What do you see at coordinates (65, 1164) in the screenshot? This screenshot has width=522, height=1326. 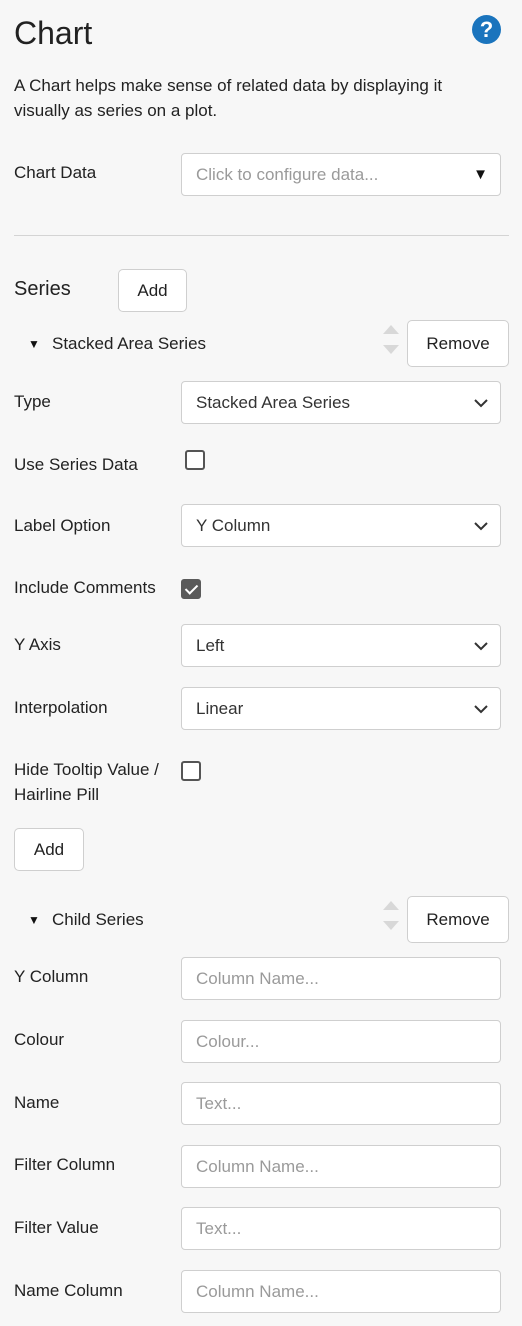 I see `filter-column-label: Filter Column` at bounding box center [65, 1164].